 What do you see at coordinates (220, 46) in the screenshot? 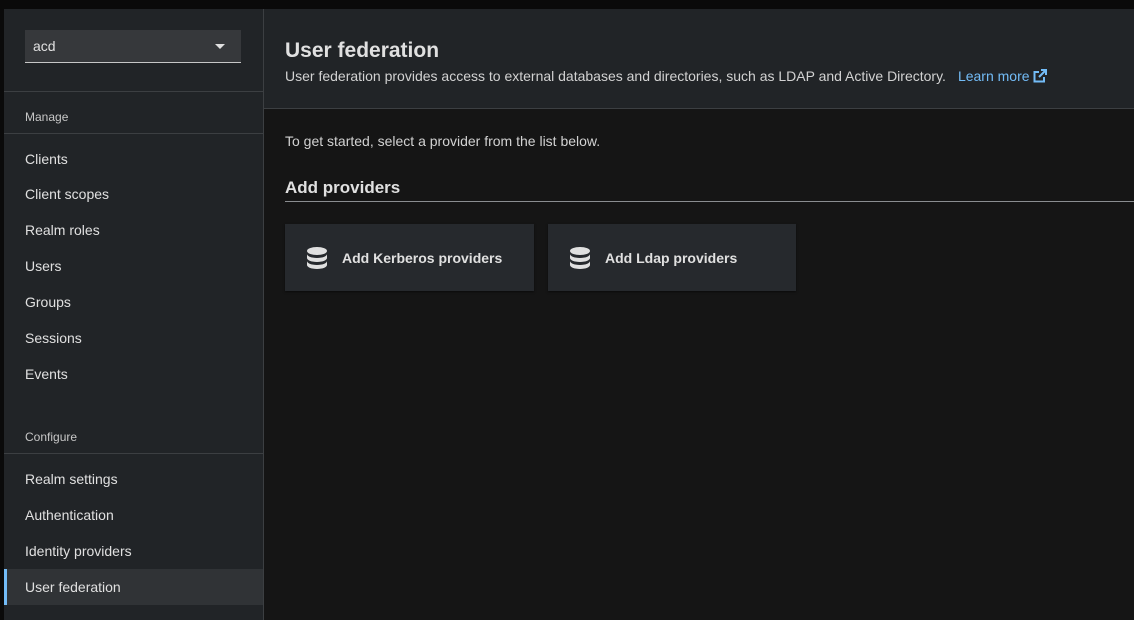
I see `caret-down-icon` at bounding box center [220, 46].